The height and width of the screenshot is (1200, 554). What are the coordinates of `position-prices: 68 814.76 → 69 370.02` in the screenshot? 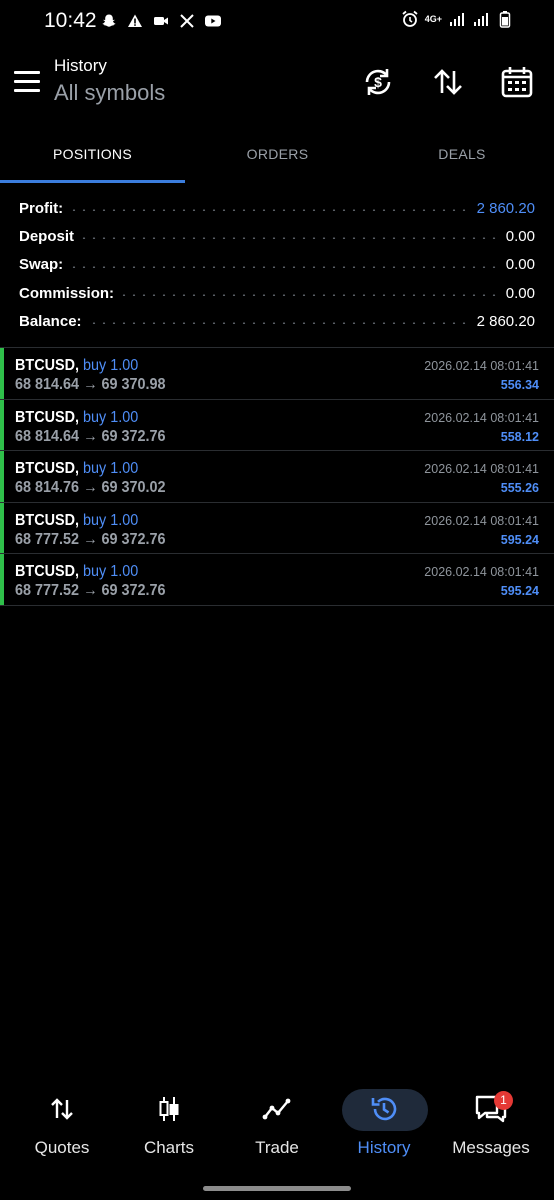 It's located at (90, 487).